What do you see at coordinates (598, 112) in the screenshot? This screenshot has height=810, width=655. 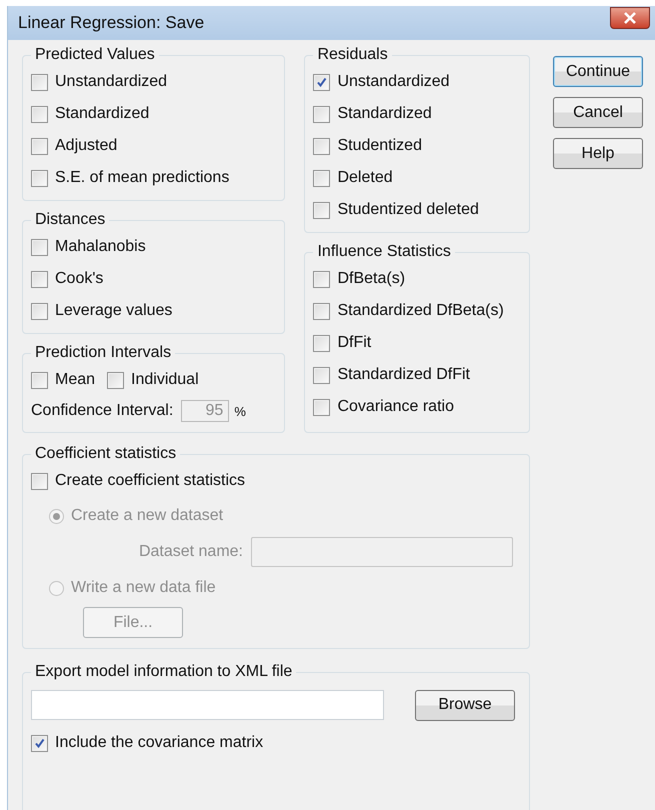 I see `dialog-button: Cancel` at bounding box center [598, 112].